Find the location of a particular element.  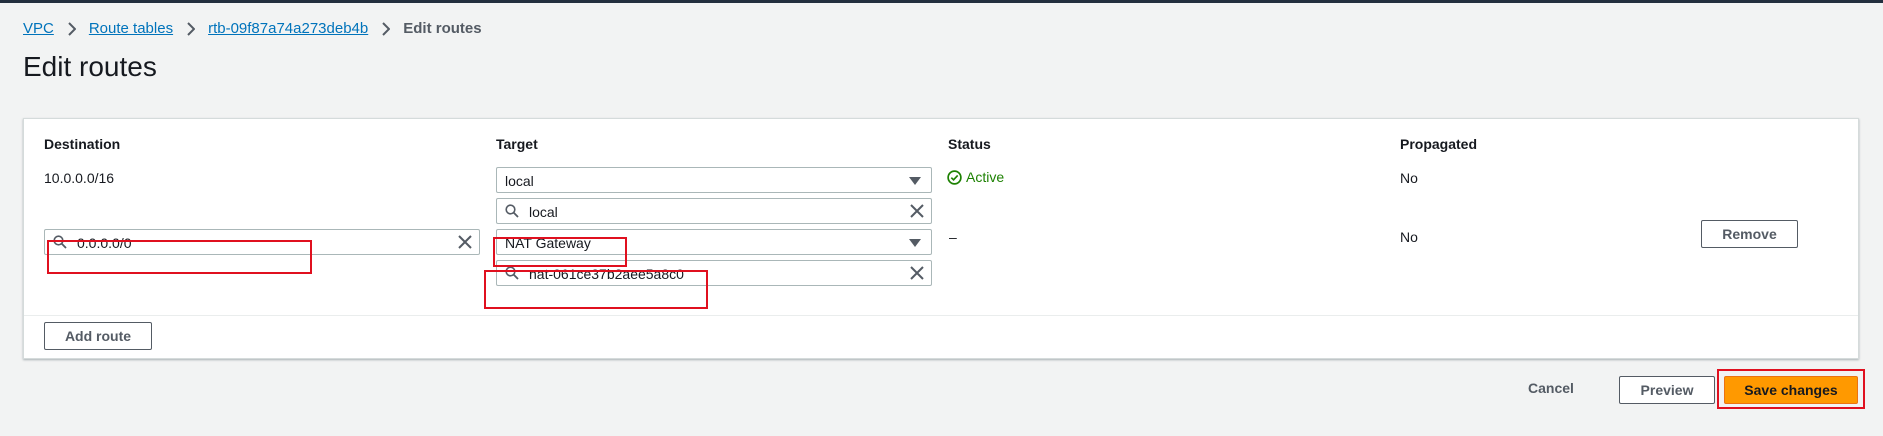

breadcrumb-route-tables: Route tables is located at coordinates (131, 28).